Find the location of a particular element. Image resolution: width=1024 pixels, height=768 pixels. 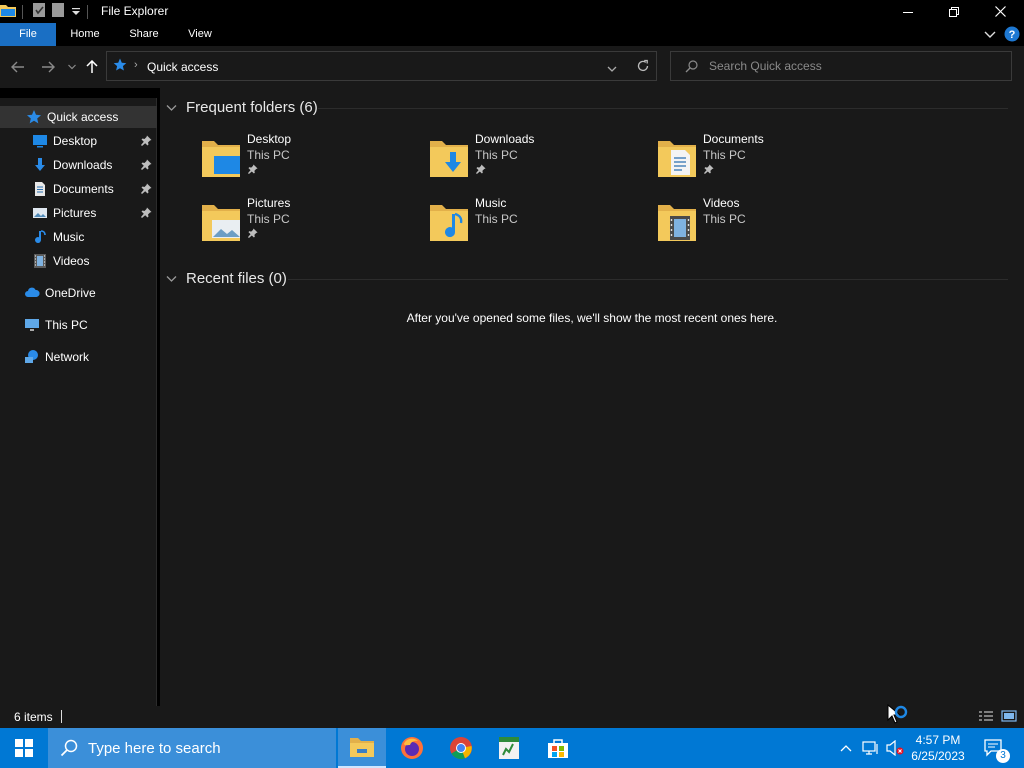

tab-share: Share is located at coordinates (144, 34).